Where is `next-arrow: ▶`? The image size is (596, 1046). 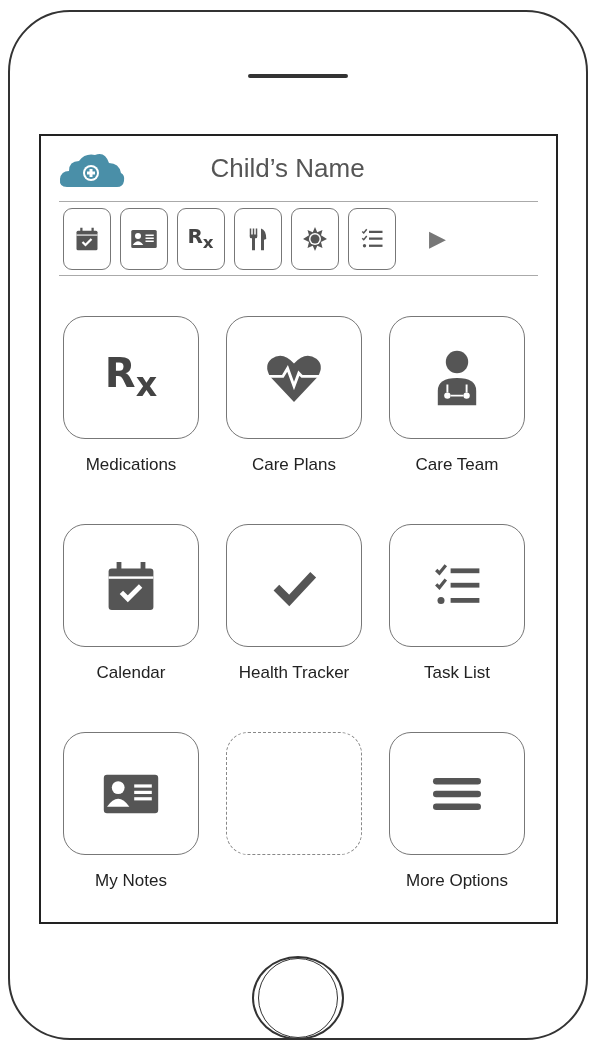 next-arrow: ▶ is located at coordinates (437, 238).